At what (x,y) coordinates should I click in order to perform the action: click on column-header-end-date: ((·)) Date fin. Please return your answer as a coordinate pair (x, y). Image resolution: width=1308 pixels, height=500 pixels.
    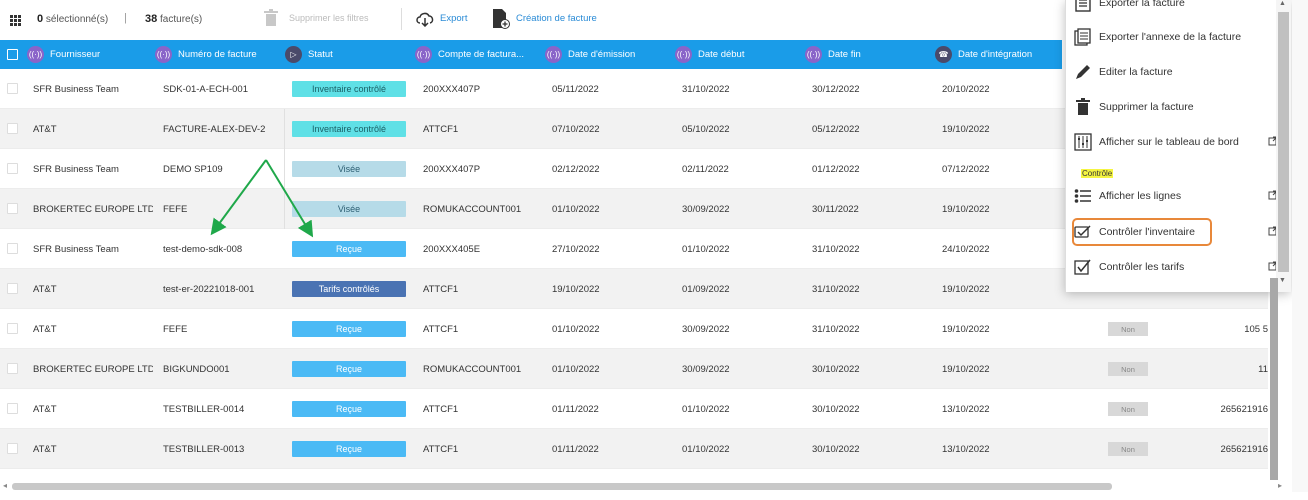
    Looking at the image, I should click on (833, 54).